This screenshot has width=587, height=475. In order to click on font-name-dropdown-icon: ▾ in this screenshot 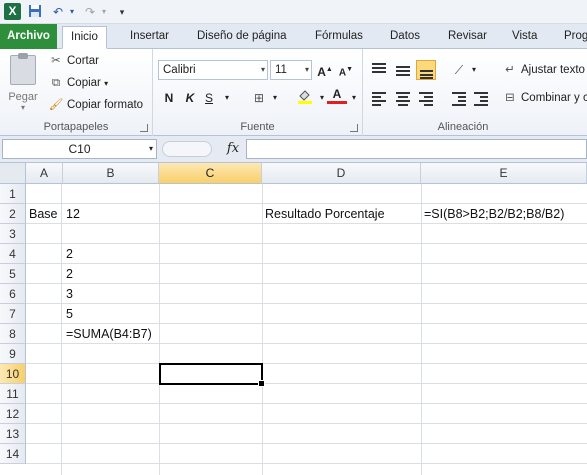, I will do `click(262, 69)`.